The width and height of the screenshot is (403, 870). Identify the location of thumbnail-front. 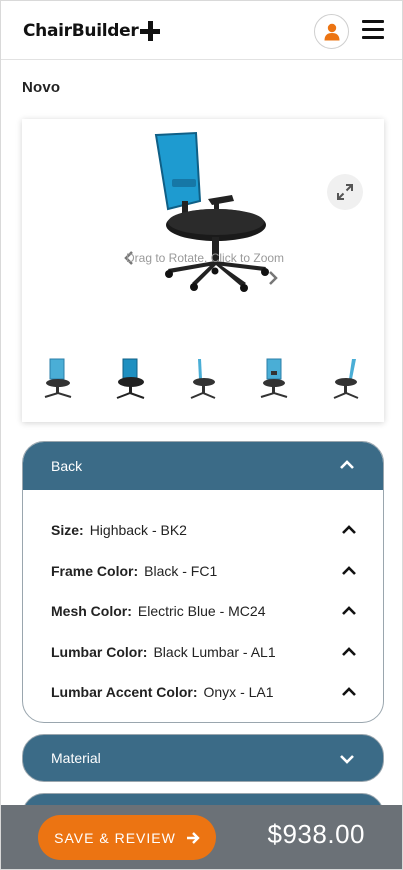
(58, 379).